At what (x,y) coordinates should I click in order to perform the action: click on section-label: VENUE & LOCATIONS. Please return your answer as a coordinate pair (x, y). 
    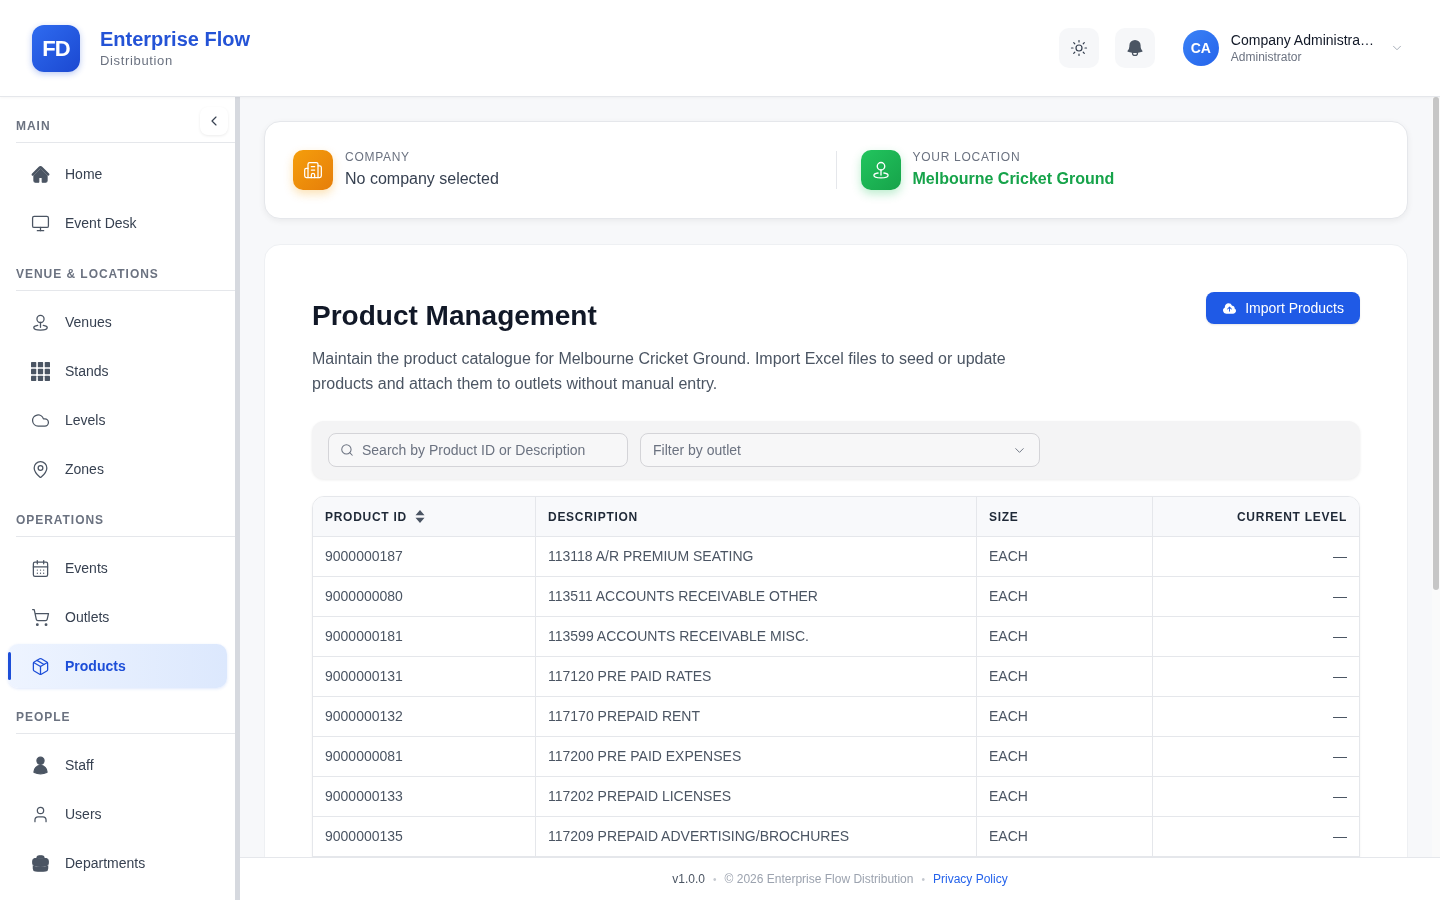
    Looking at the image, I should click on (87, 273).